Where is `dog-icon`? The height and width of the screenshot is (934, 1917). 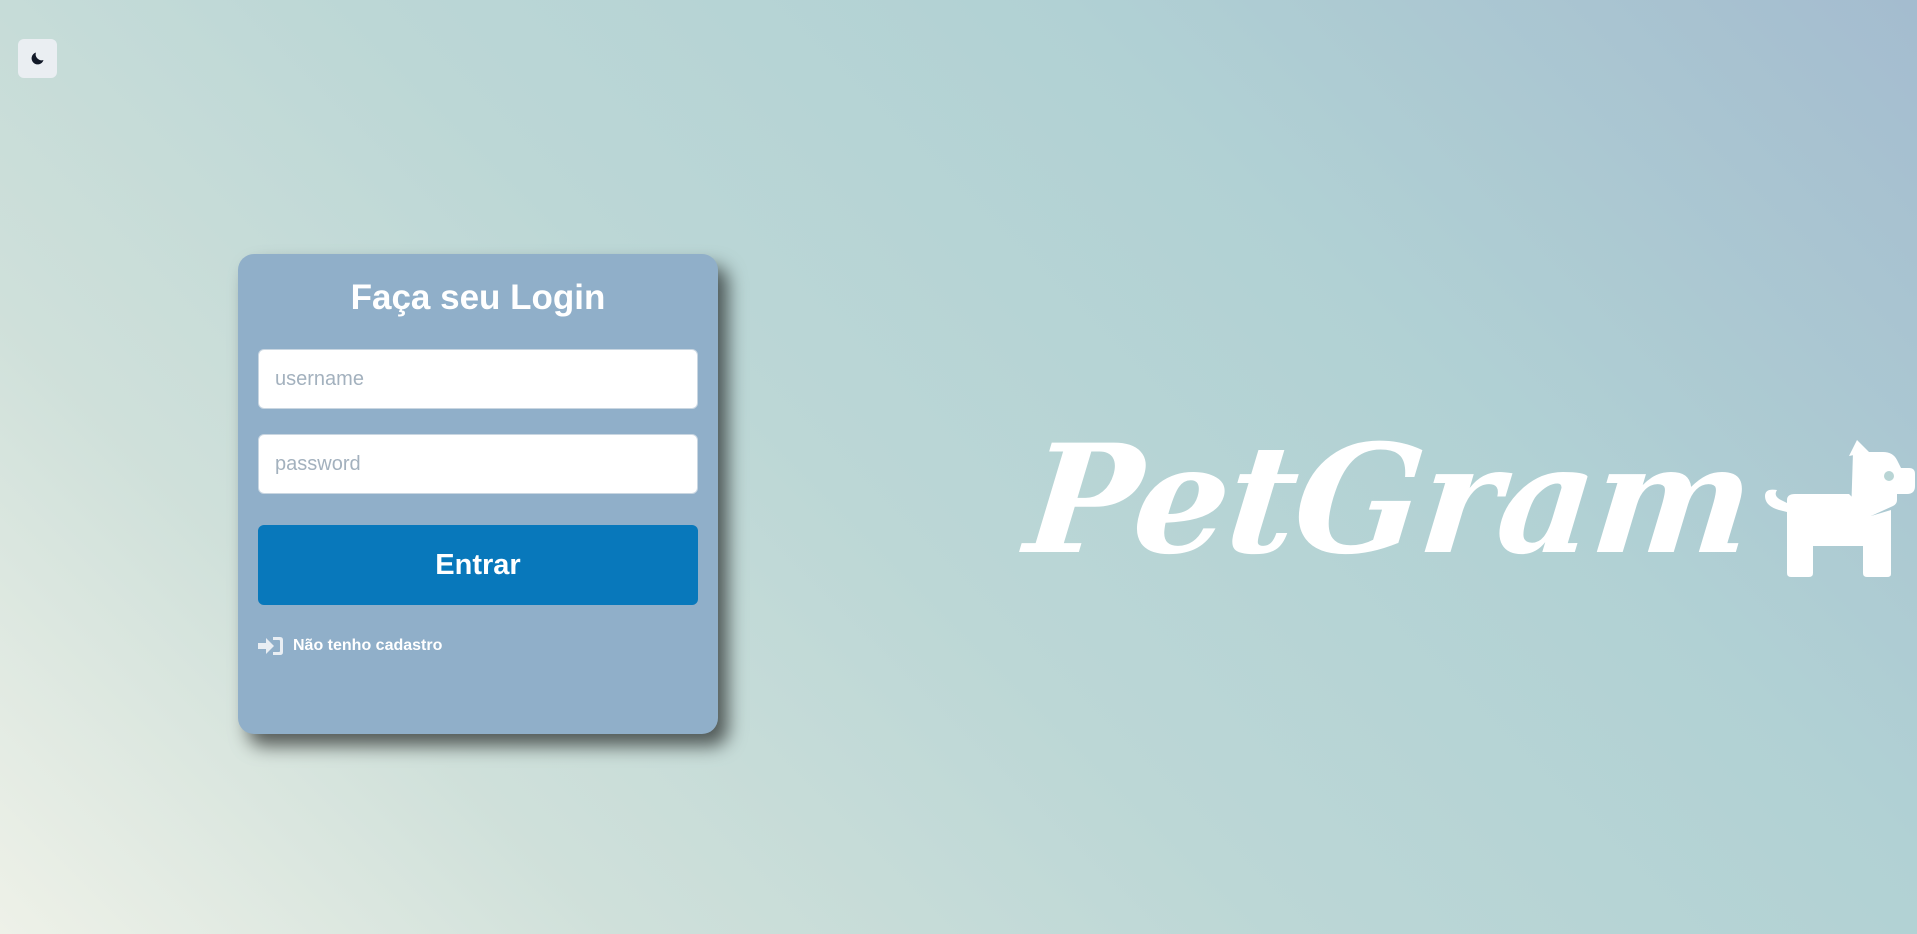
dog-icon is located at coordinates (1839, 508).